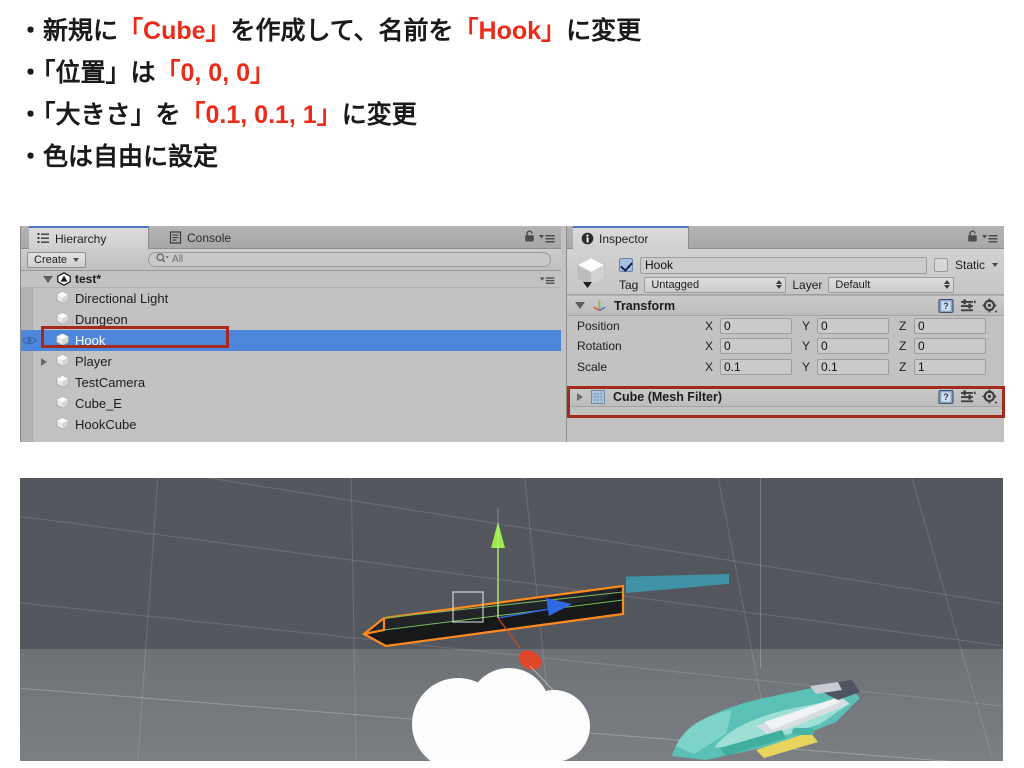 This screenshot has width=1024, height=768. What do you see at coordinates (853, 346) in the screenshot?
I see `rotation-y-input: 0` at bounding box center [853, 346].